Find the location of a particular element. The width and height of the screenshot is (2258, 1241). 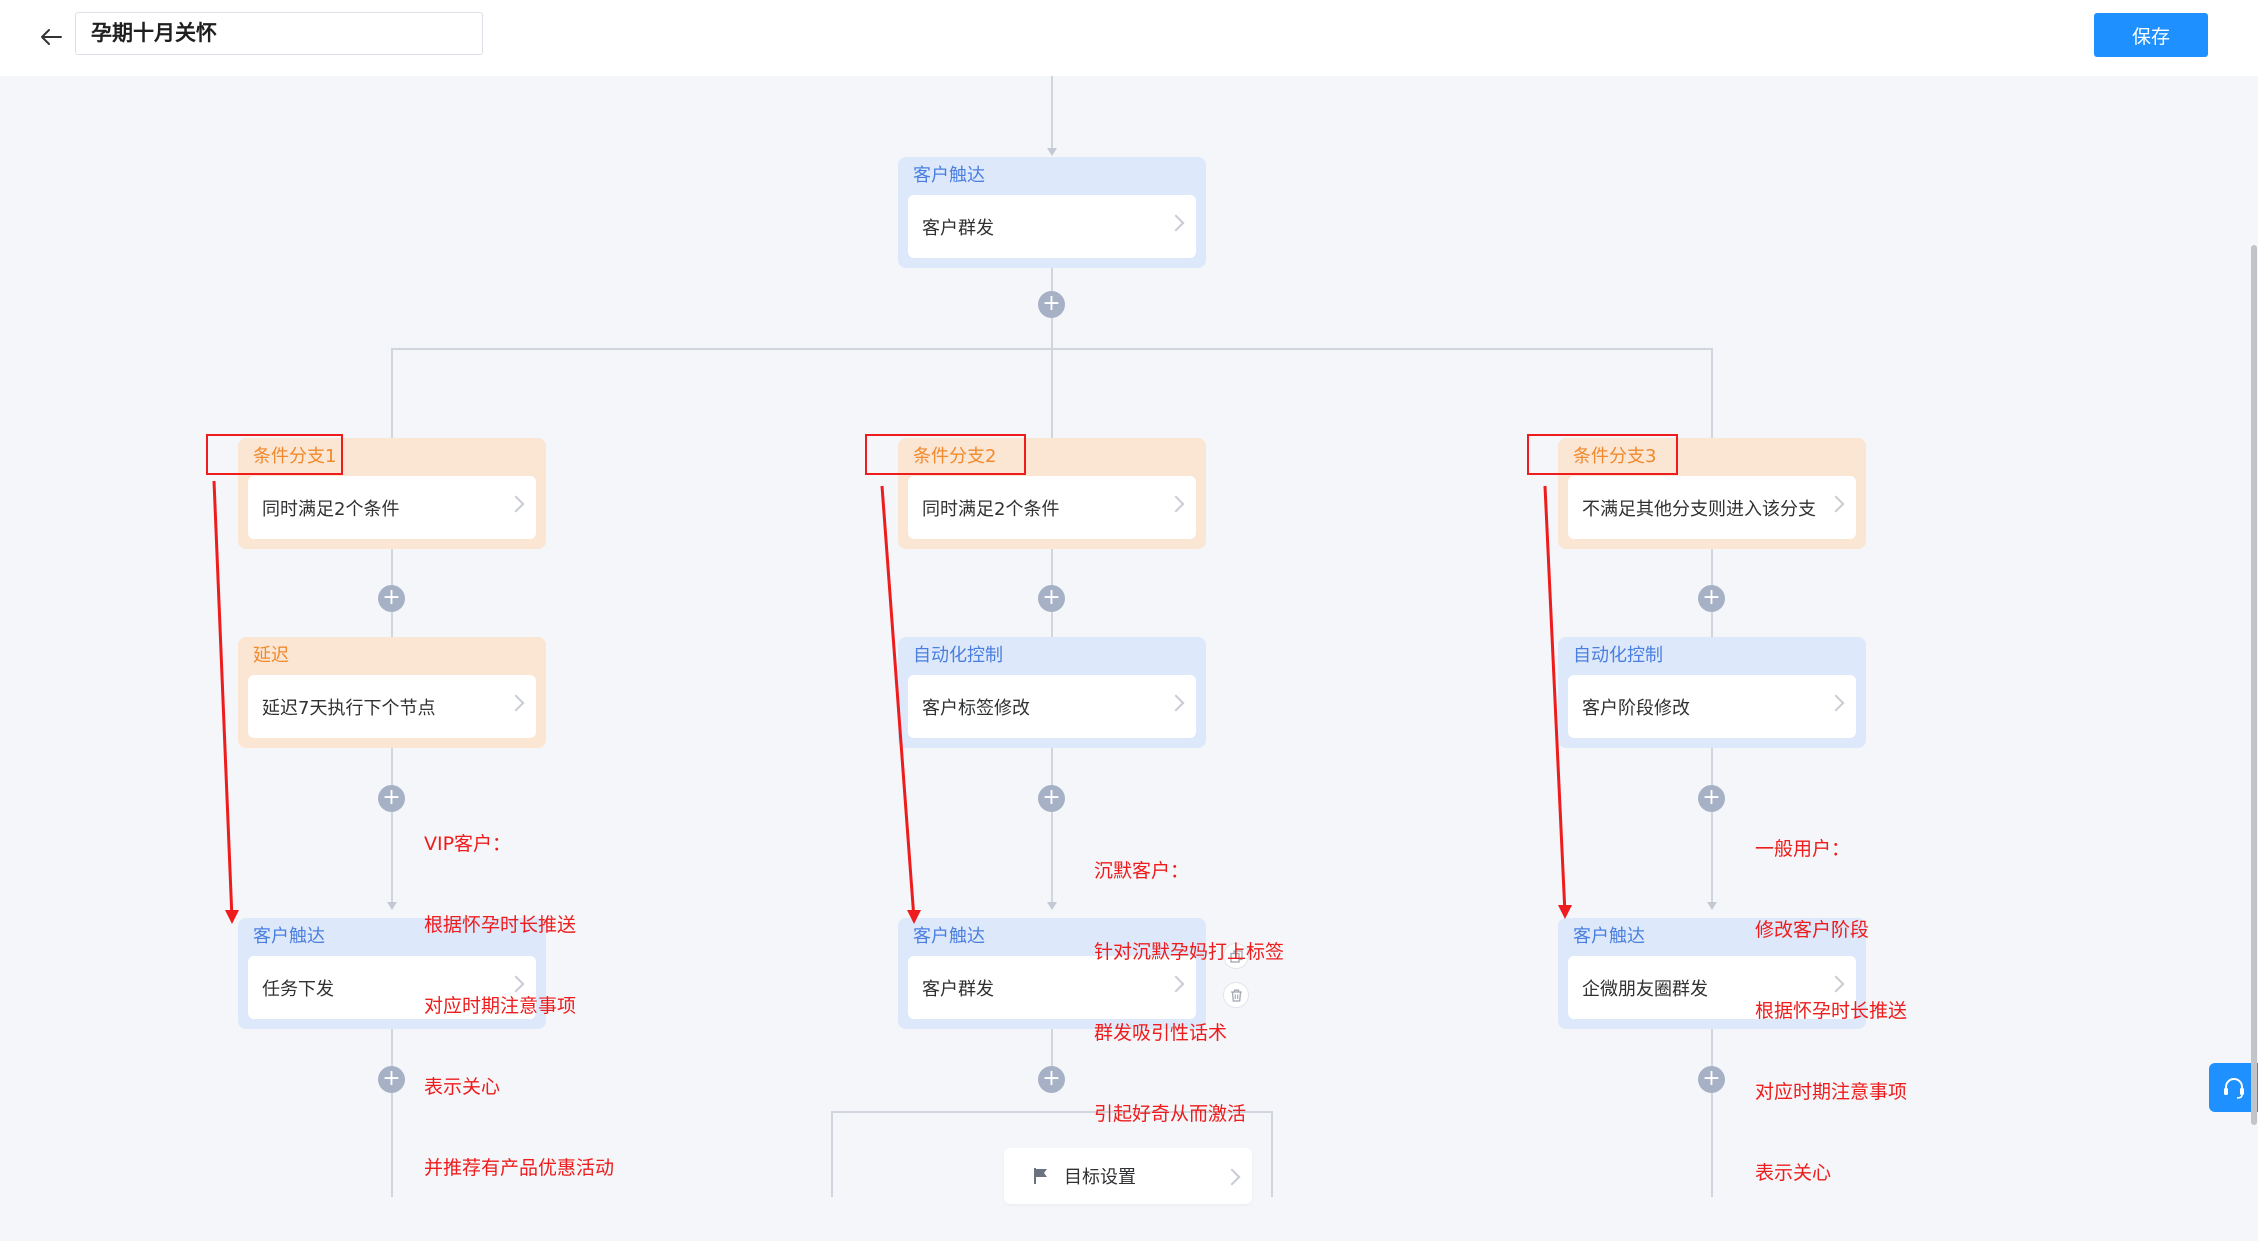

annotation-text-branch-3: 一般用户： 修改客户阶段 根据怀孕时长推送 对应时期注意事项 表示关心 is located at coordinates (1831, 1011).